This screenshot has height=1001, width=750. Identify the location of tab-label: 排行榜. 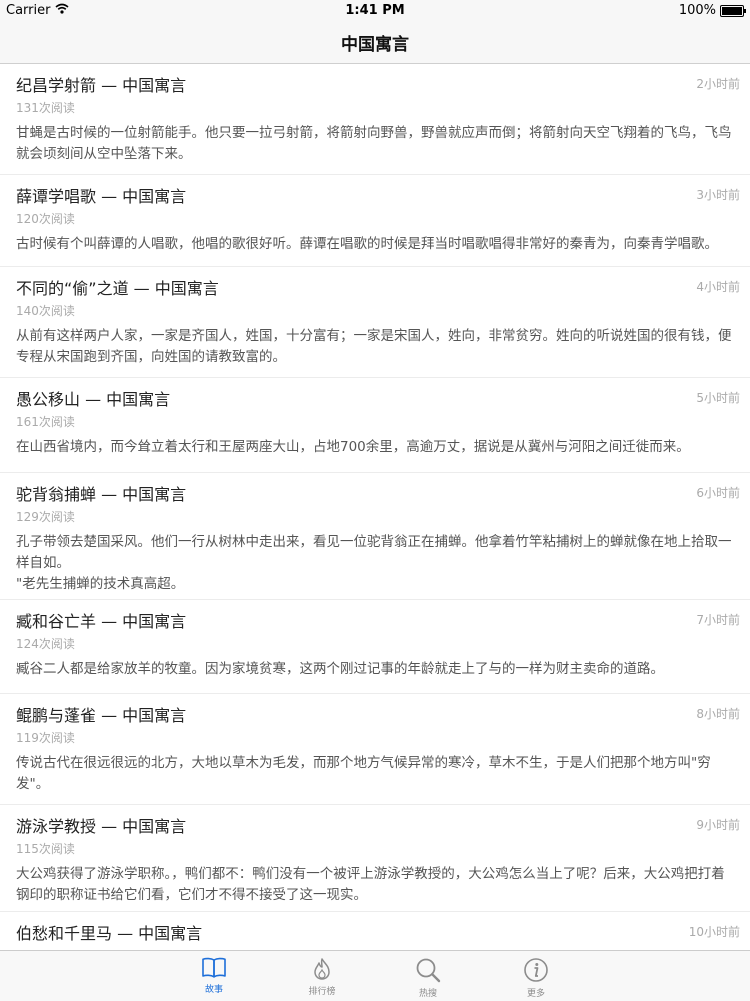
(322, 992).